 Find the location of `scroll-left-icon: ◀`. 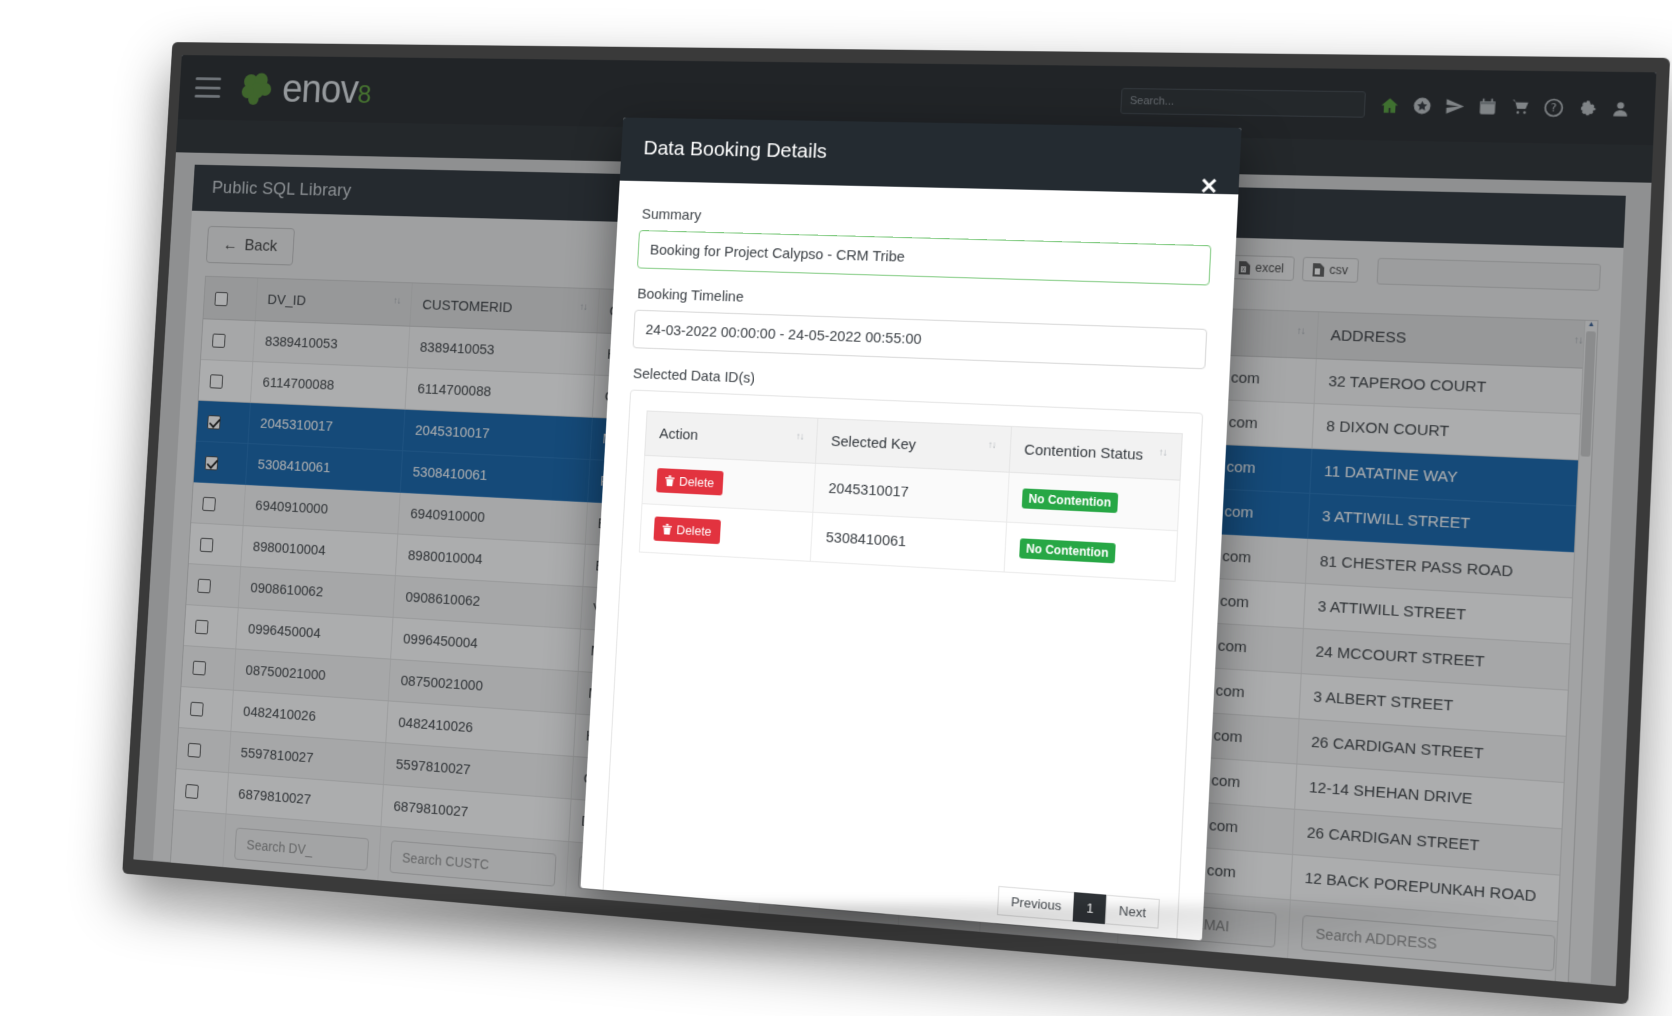

scroll-left-icon: ◀ is located at coordinates (177, 875).